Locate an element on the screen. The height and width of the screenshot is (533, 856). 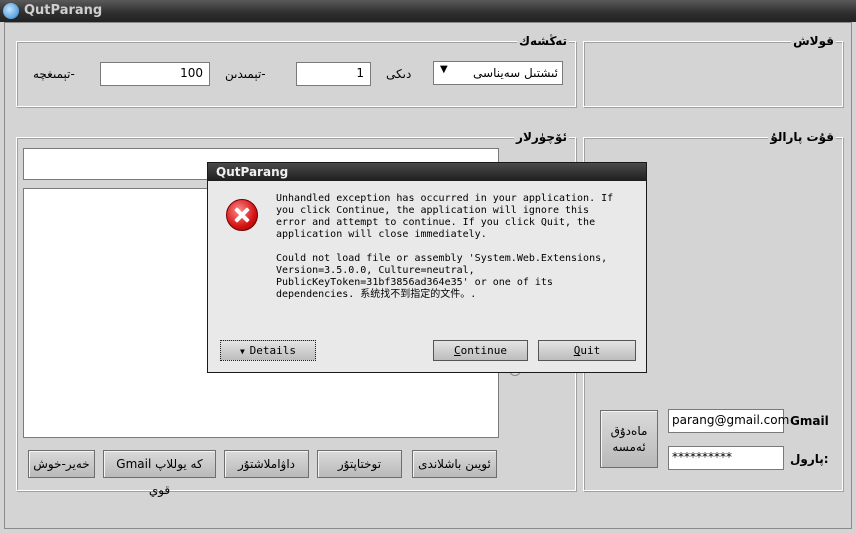
field1-input: 1 is located at coordinates (333, 74).